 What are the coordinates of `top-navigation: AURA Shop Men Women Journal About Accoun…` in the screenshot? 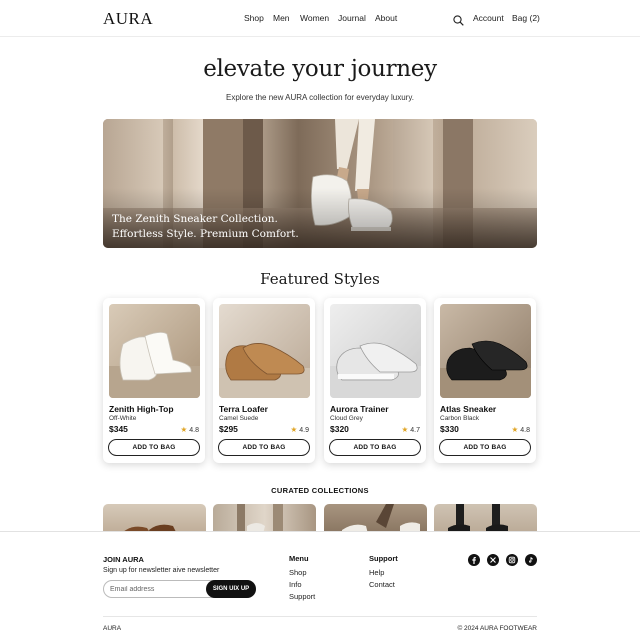 It's located at (320, 18).